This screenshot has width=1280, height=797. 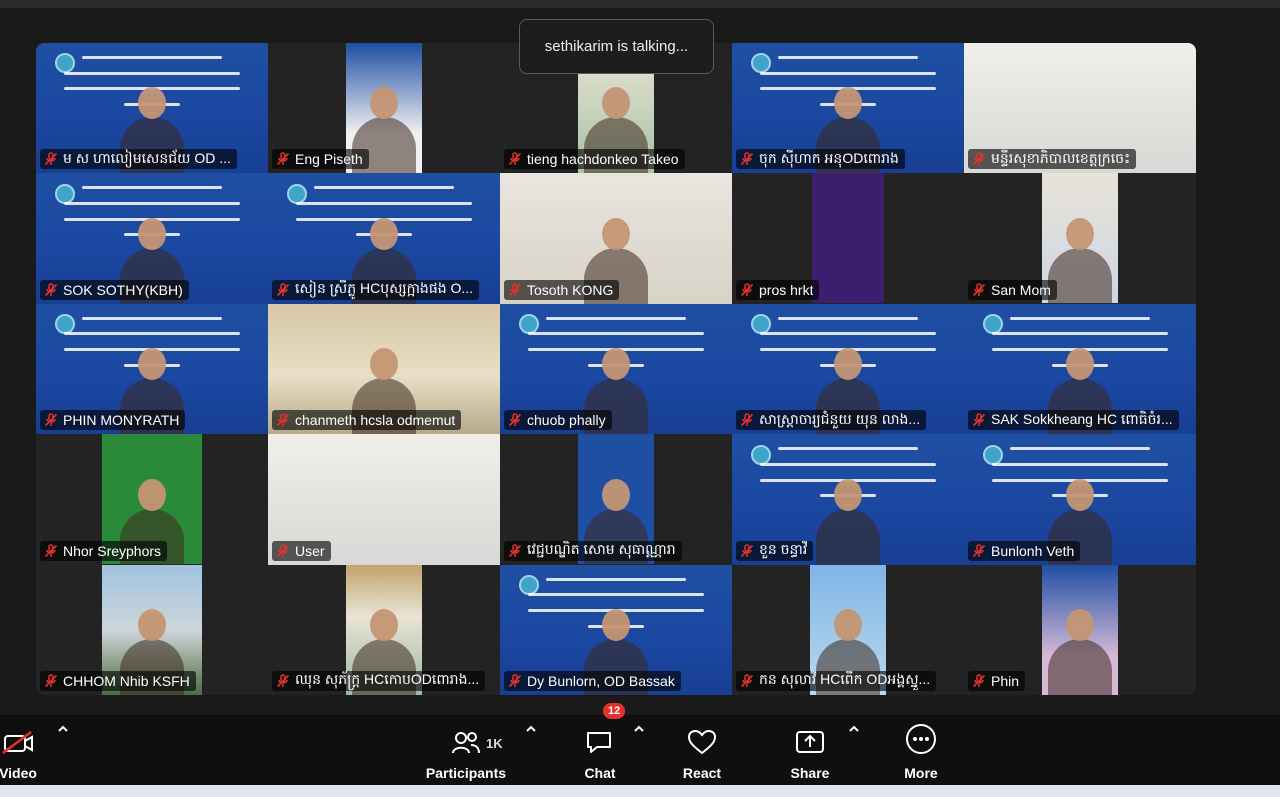 What do you see at coordinates (616, 238) in the screenshot?
I see `participant-video-tile: Tosoth KONG` at bounding box center [616, 238].